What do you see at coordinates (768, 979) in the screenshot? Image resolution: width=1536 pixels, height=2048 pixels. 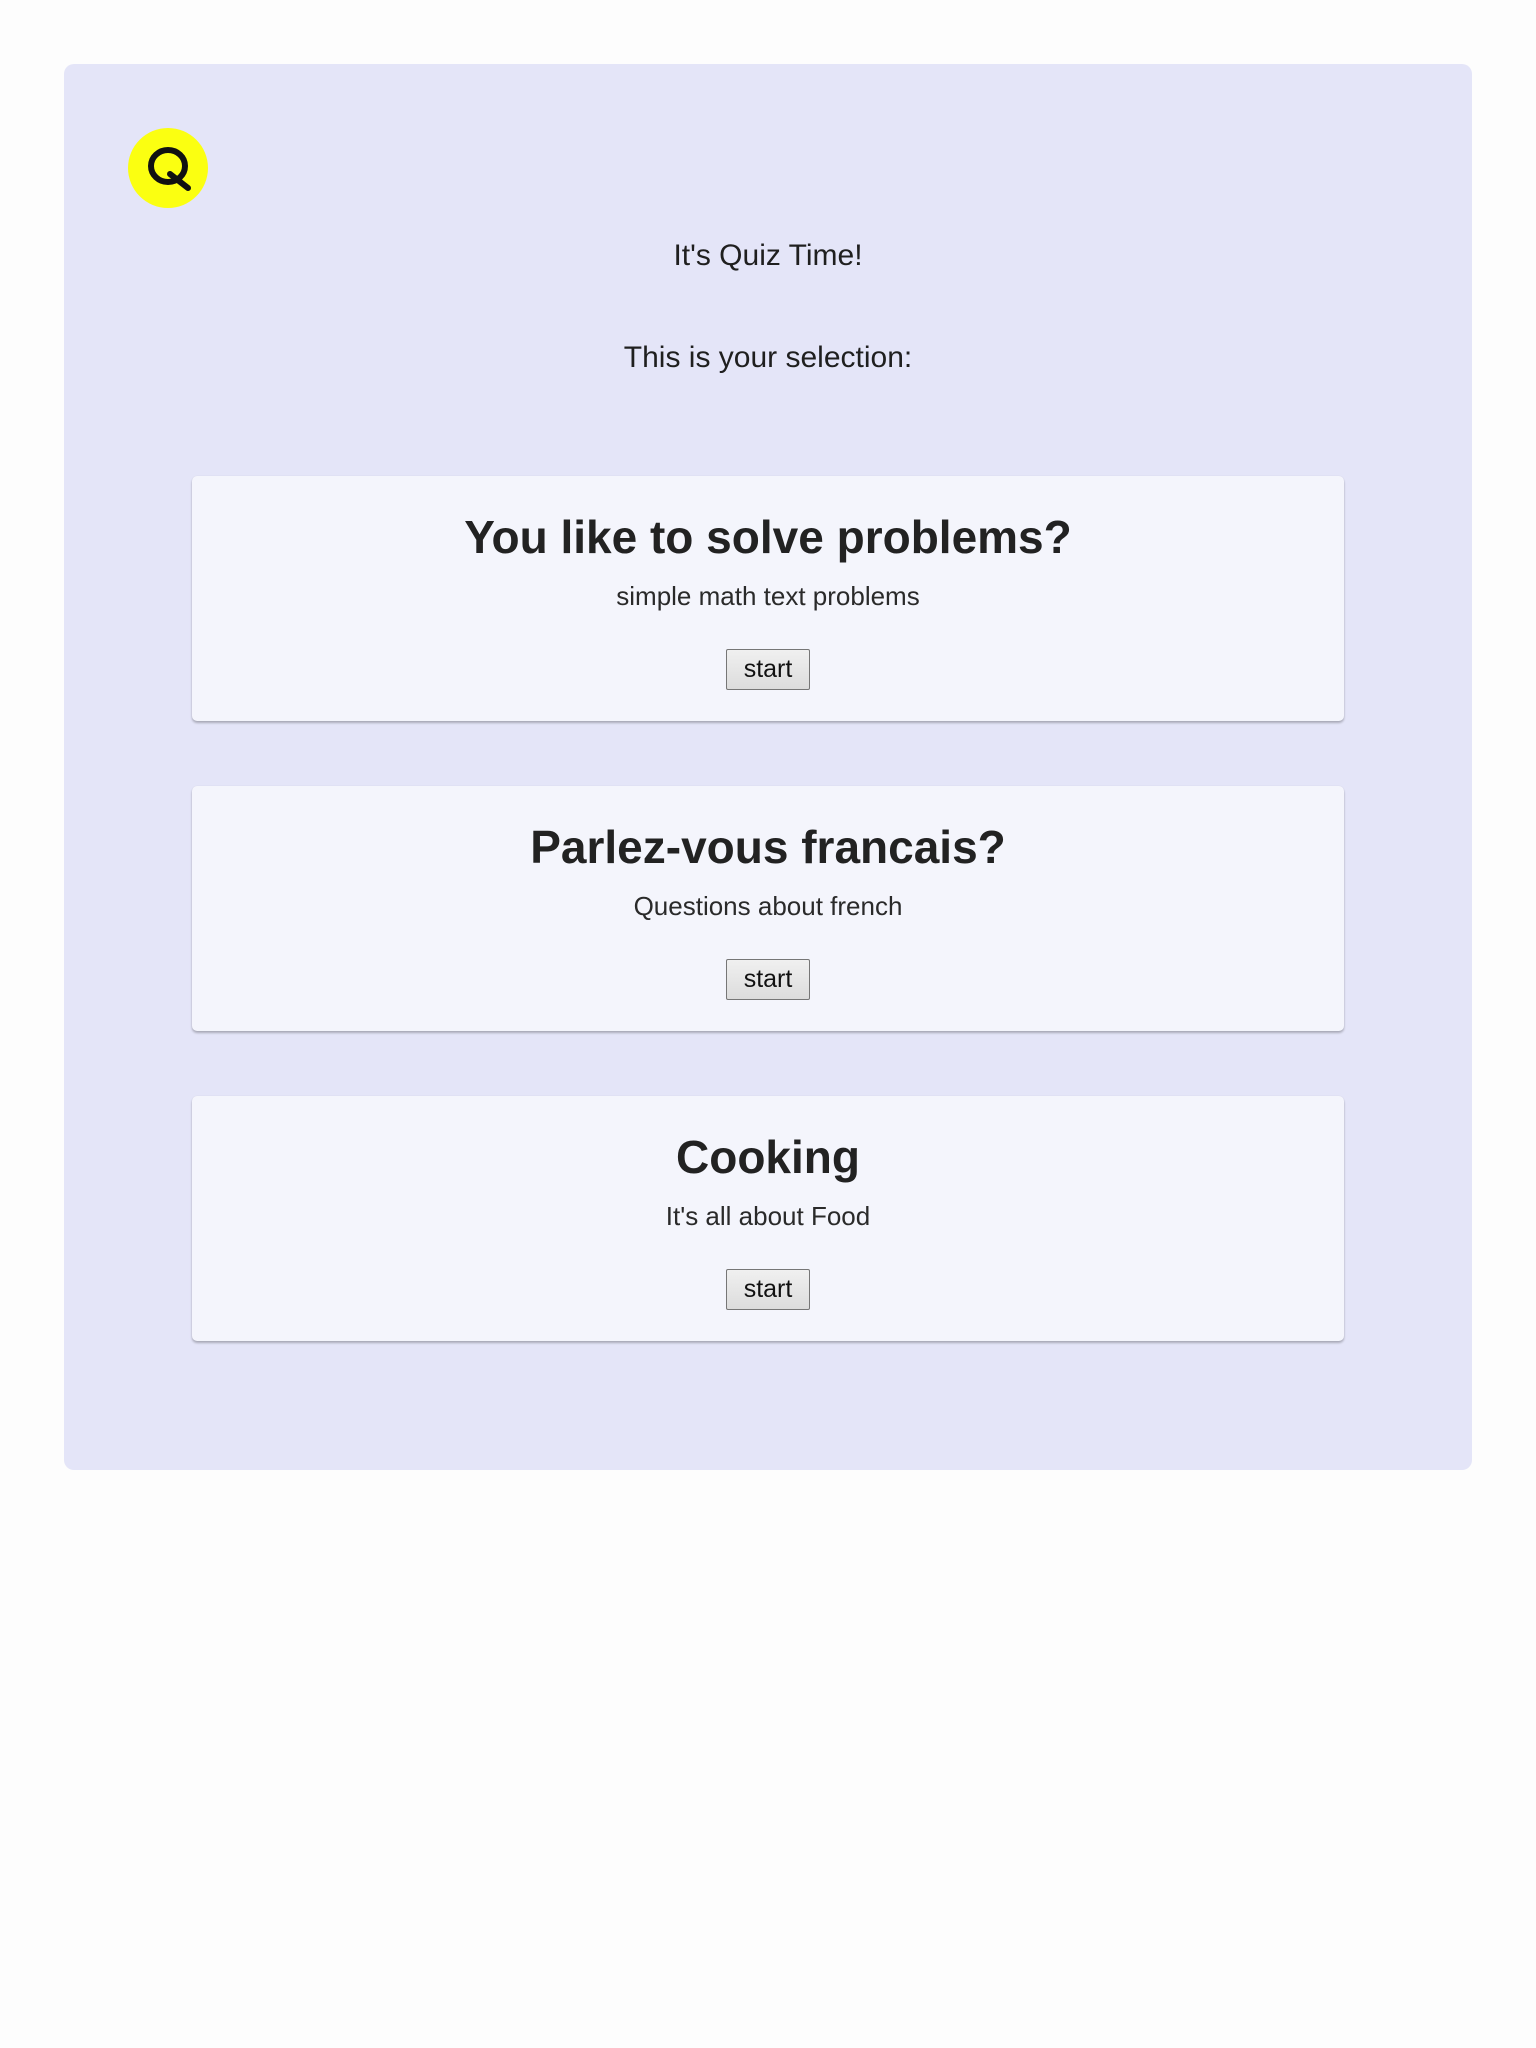 I see `start-french-quiz-button: start` at bounding box center [768, 979].